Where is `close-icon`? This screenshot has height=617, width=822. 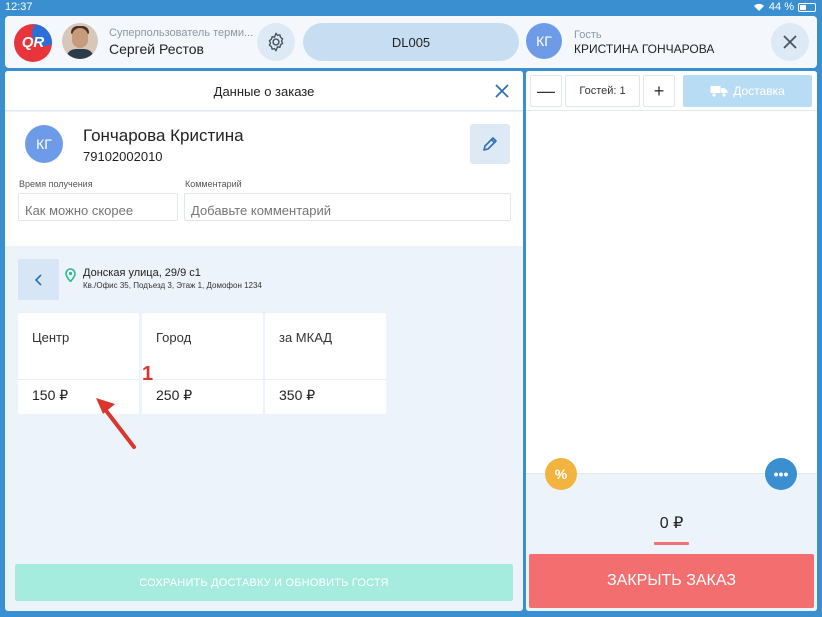
close-icon is located at coordinates (790, 42).